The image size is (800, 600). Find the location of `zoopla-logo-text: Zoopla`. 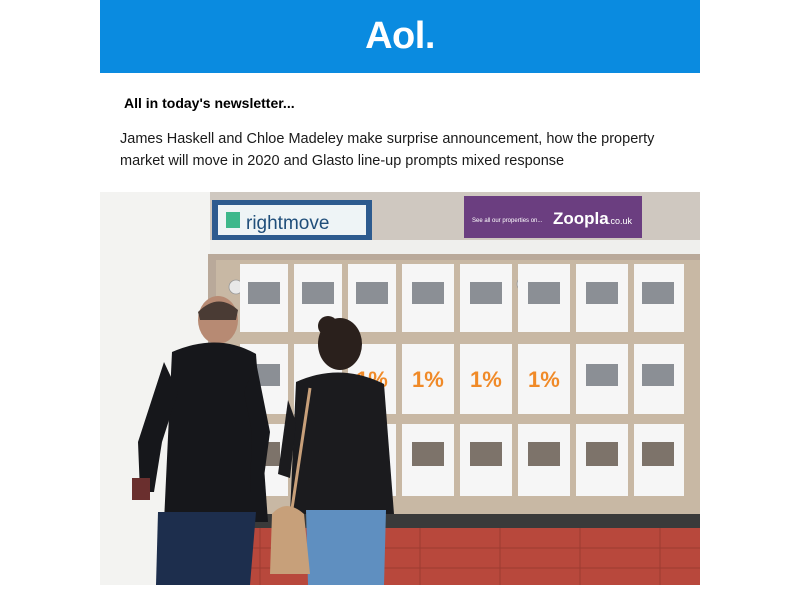

zoopla-logo-text: Zoopla is located at coordinates (581, 218).